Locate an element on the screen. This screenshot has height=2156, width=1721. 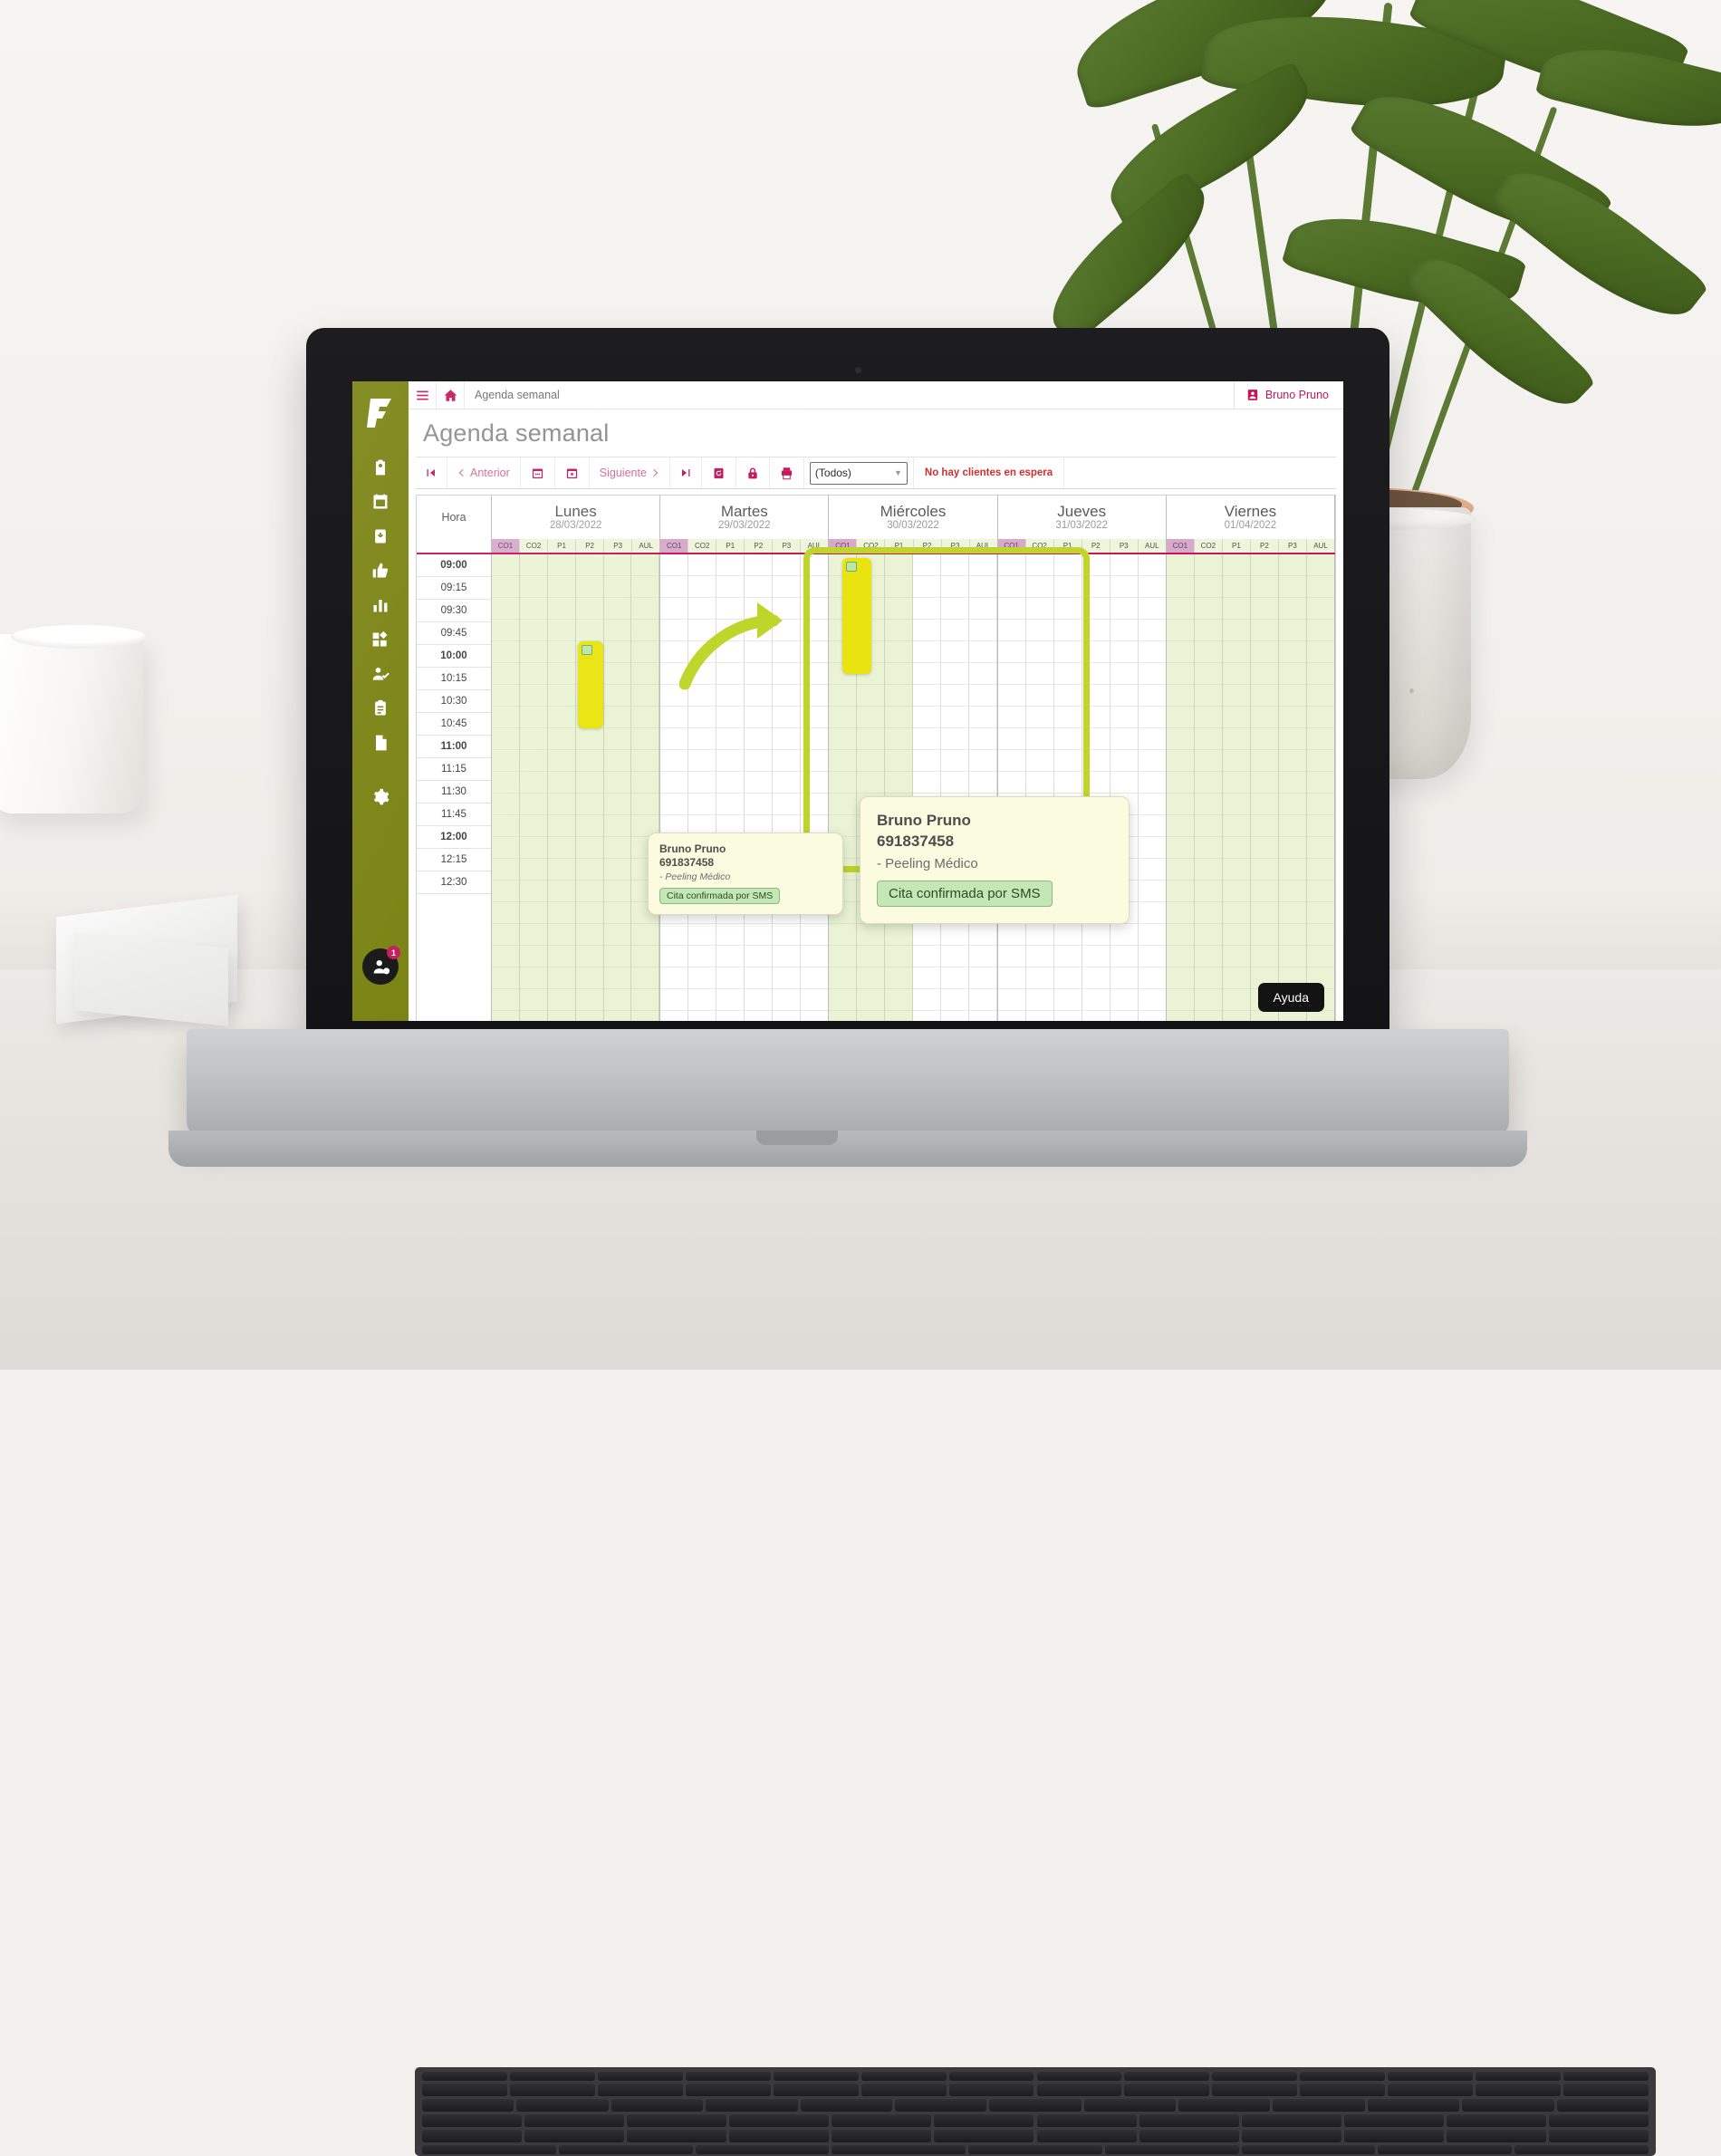
brand-logo is located at coordinates (380, 413).